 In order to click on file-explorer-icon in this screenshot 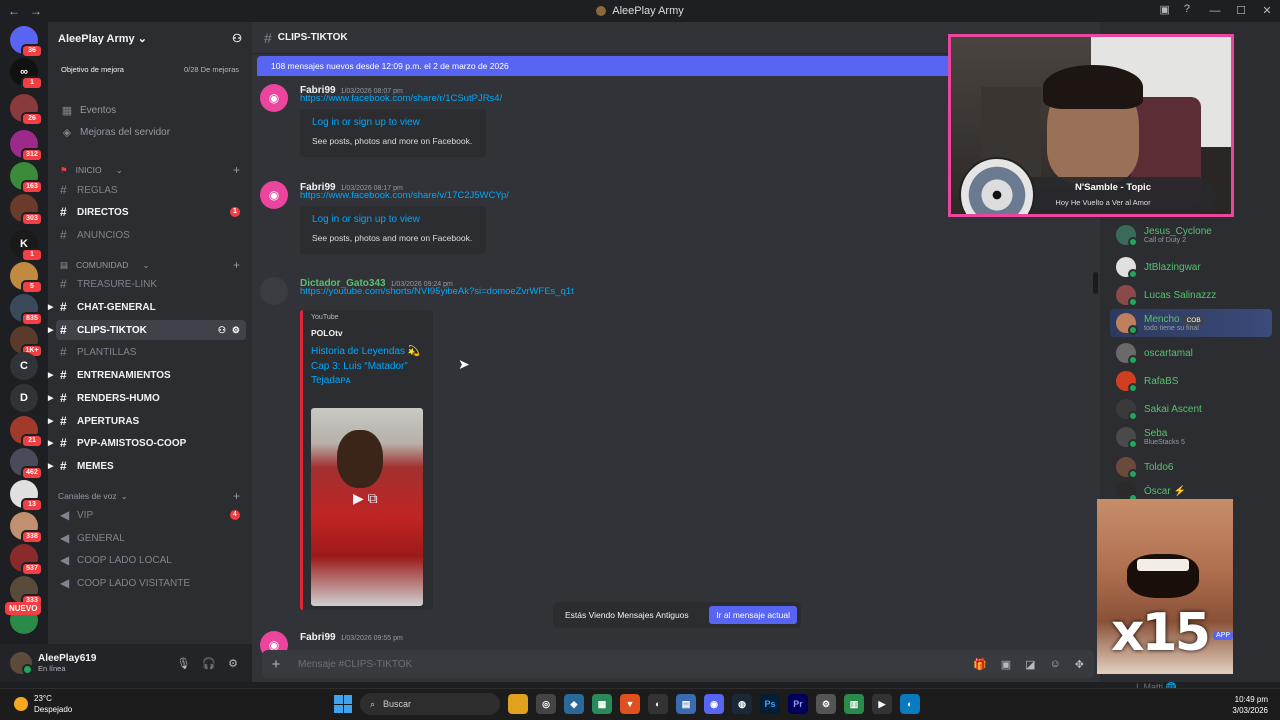, I will do `click(518, 704)`.